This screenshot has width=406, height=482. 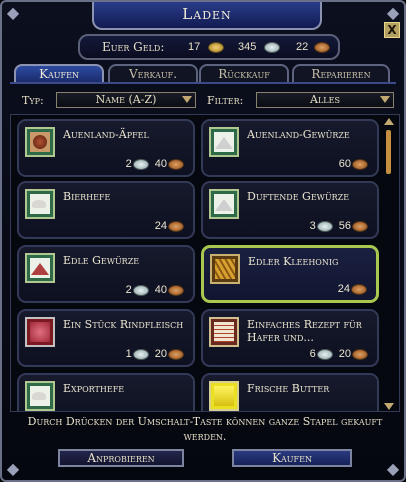 What do you see at coordinates (344, 164) in the screenshot?
I see `price-copper: 60` at bounding box center [344, 164].